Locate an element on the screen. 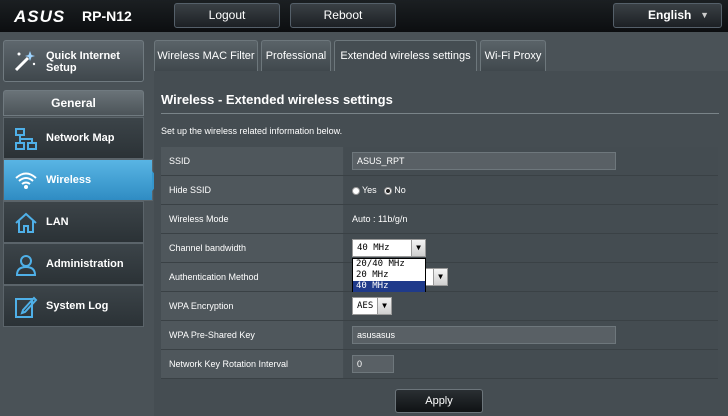 Image resolution: width=728 pixels, height=416 pixels. sidebar-item-administration: Administration is located at coordinates (73, 264).